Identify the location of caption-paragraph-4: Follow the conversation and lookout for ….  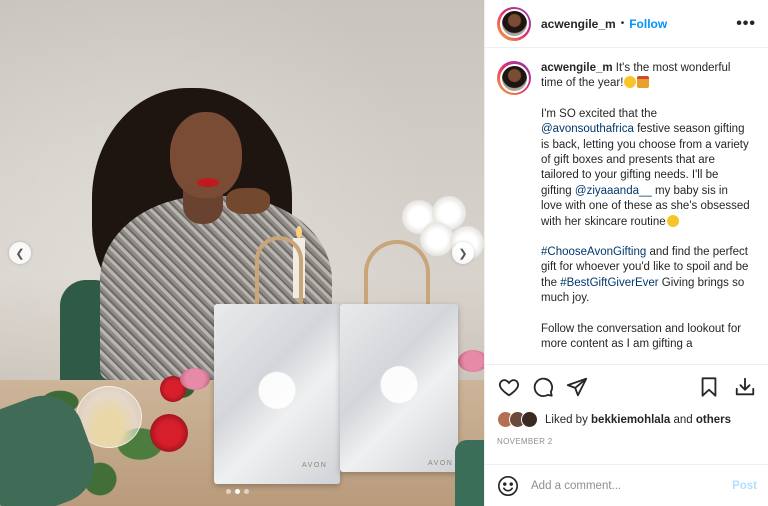
(646, 337).